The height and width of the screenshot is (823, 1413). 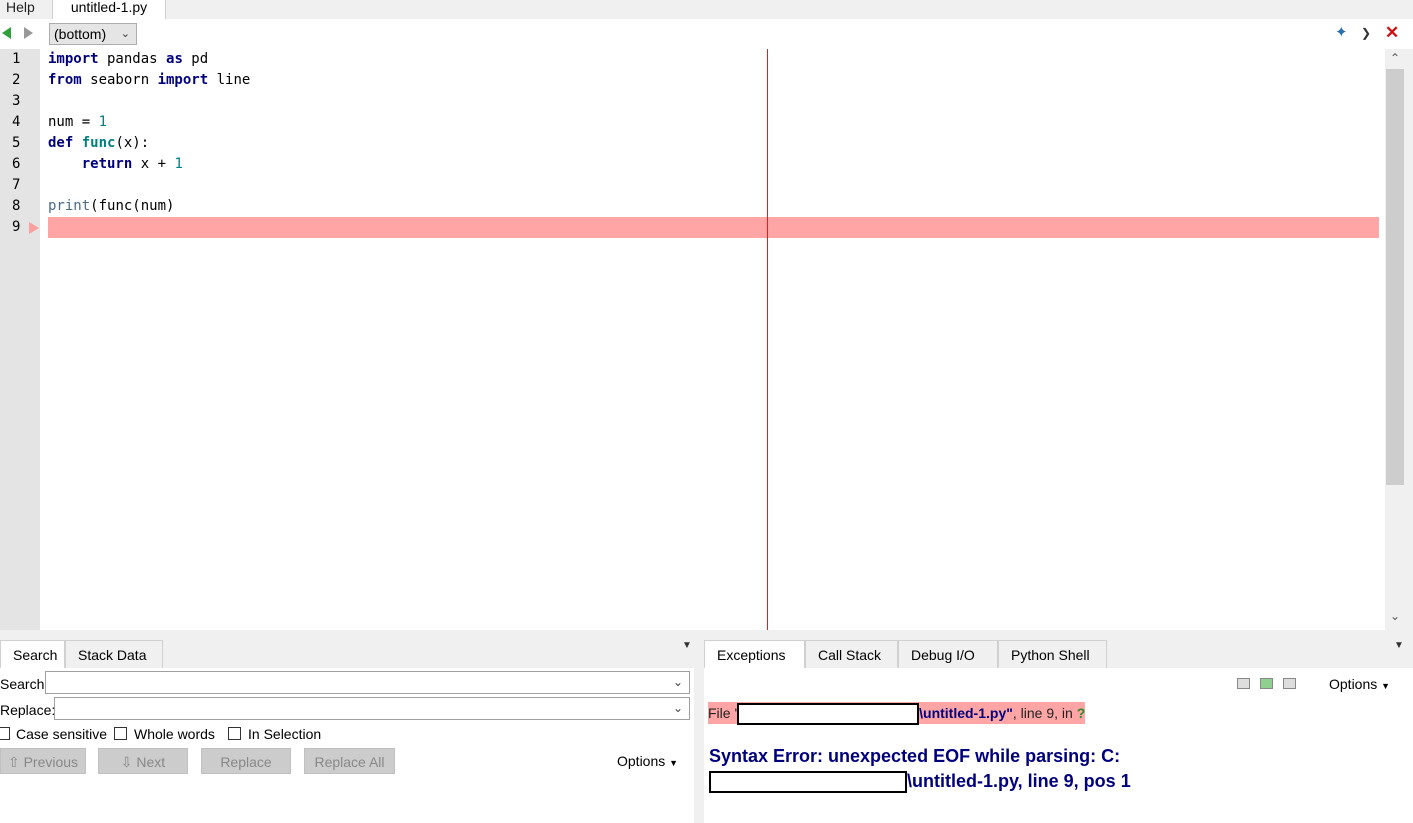 What do you see at coordinates (706, 34) in the screenshot?
I see `editor-toolbar: (bottom) ⌄ ✦ ❯ ✕` at bounding box center [706, 34].